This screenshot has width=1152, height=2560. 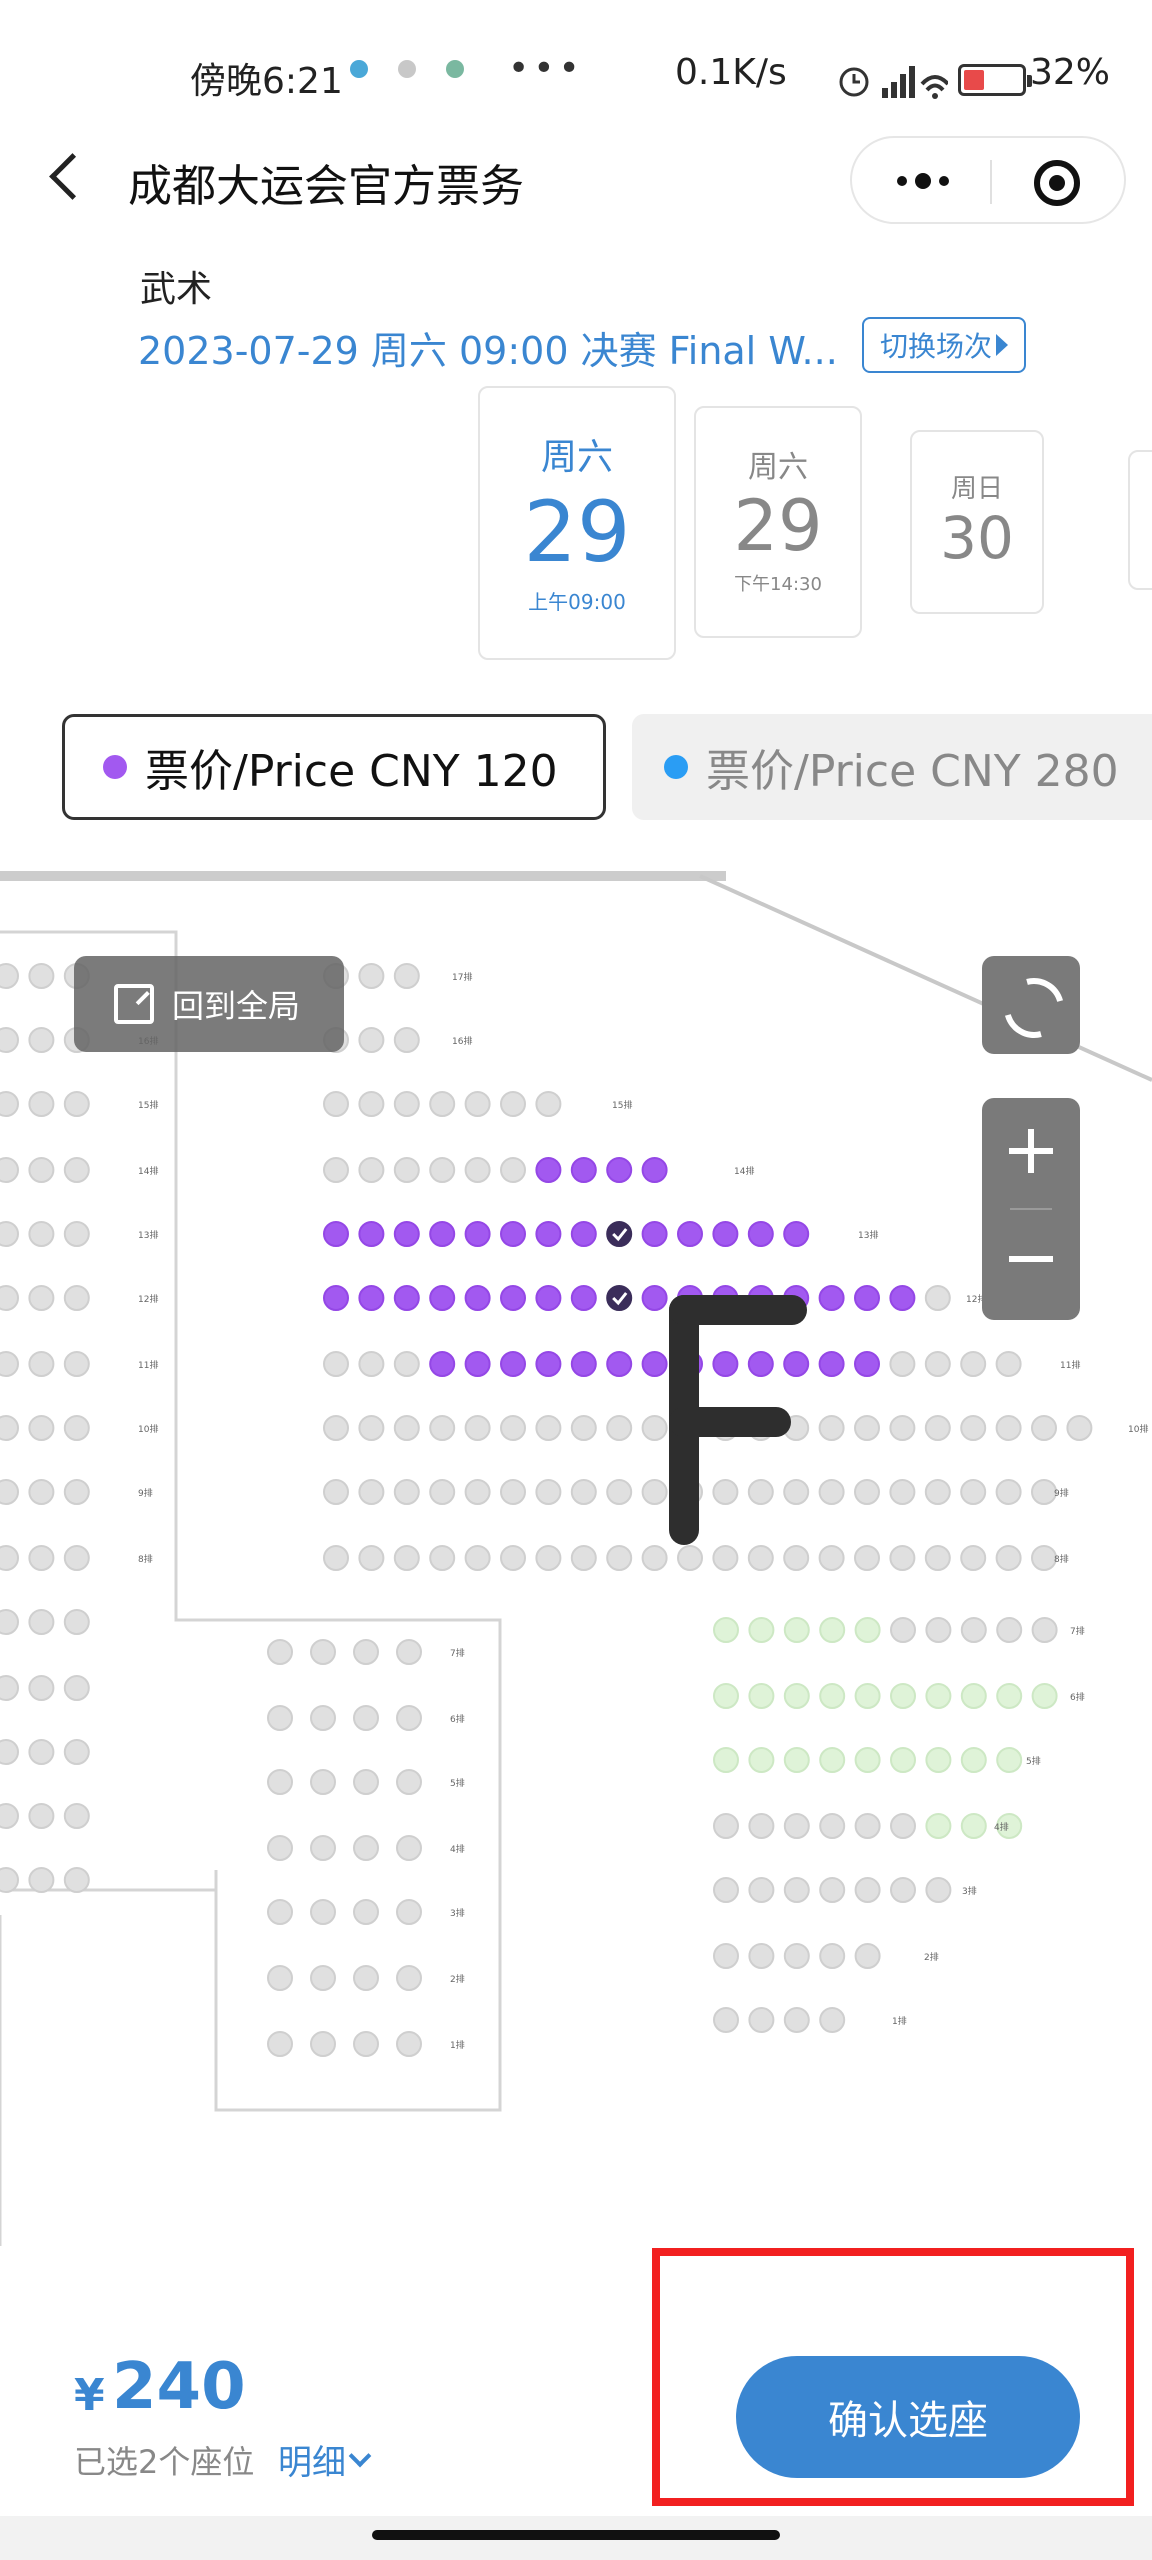 What do you see at coordinates (619, 1298) in the screenshot?
I see `seat-selected` at bounding box center [619, 1298].